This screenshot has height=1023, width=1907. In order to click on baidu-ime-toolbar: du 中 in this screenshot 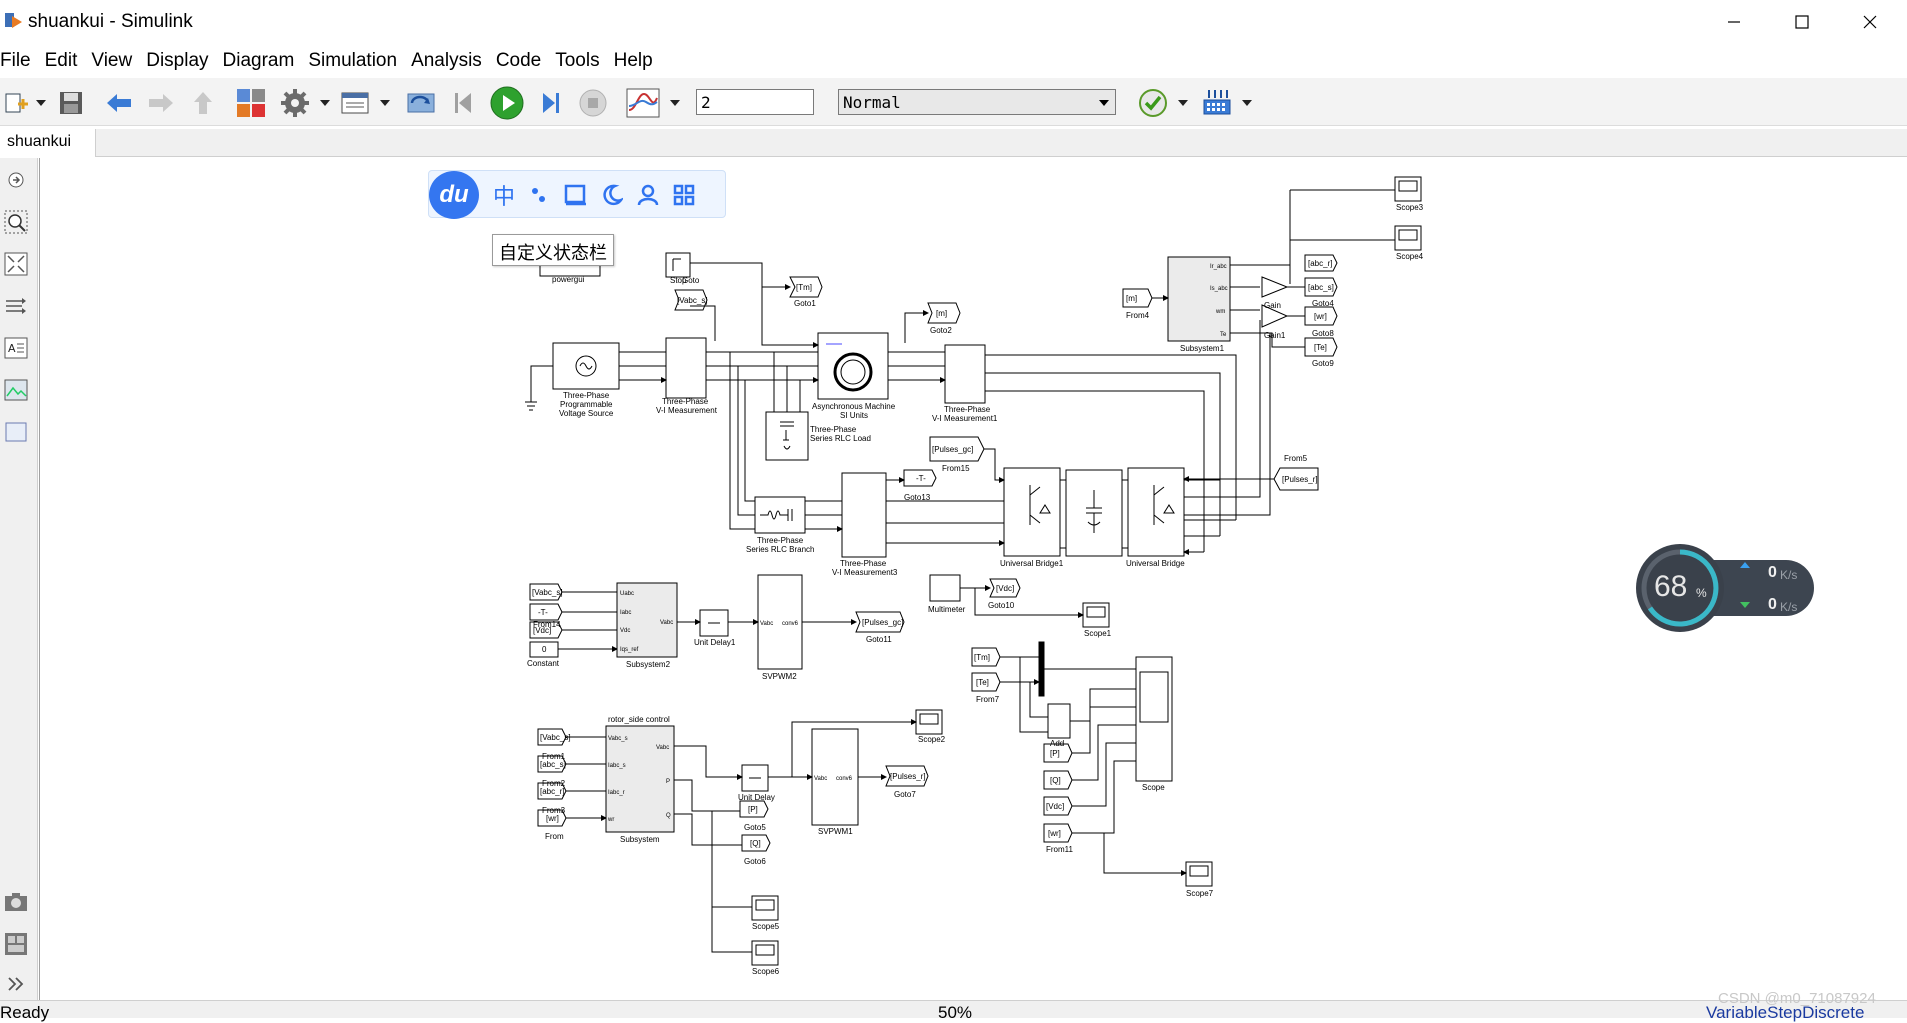, I will do `click(577, 194)`.